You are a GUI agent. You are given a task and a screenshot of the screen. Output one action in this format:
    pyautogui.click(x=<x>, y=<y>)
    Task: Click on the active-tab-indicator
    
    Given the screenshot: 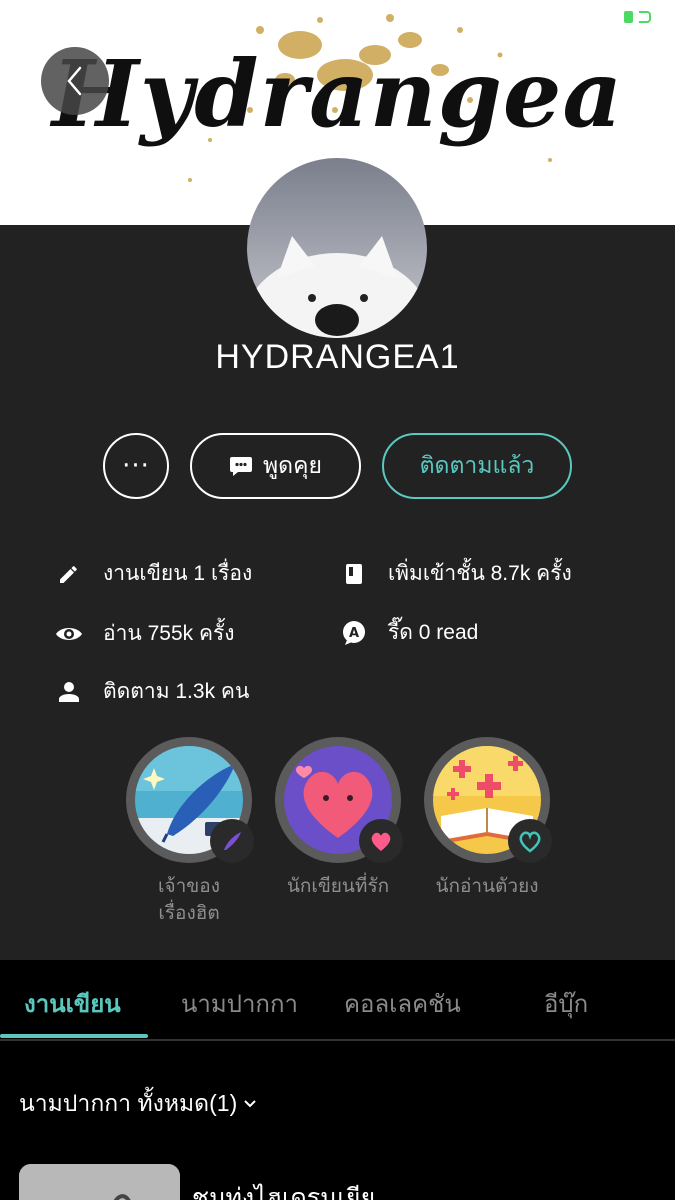 What is the action you would take?
    pyautogui.click(x=74, y=1036)
    